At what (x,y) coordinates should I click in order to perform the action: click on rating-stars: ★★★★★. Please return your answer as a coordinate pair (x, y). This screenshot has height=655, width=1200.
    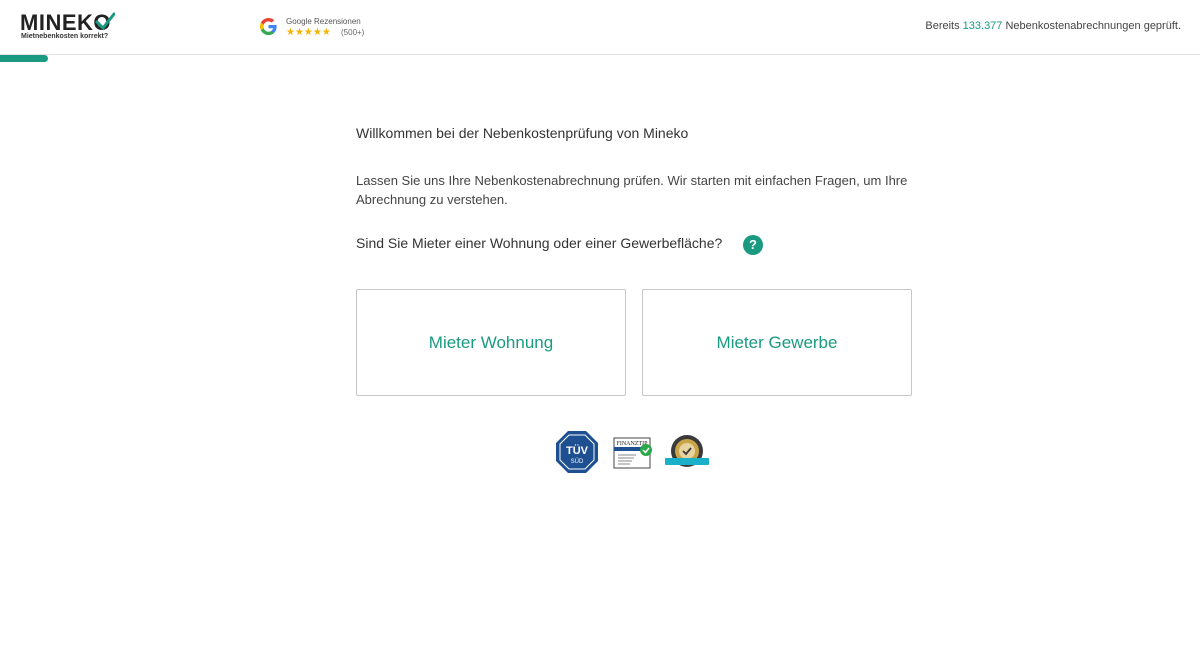
    Looking at the image, I should click on (308, 32).